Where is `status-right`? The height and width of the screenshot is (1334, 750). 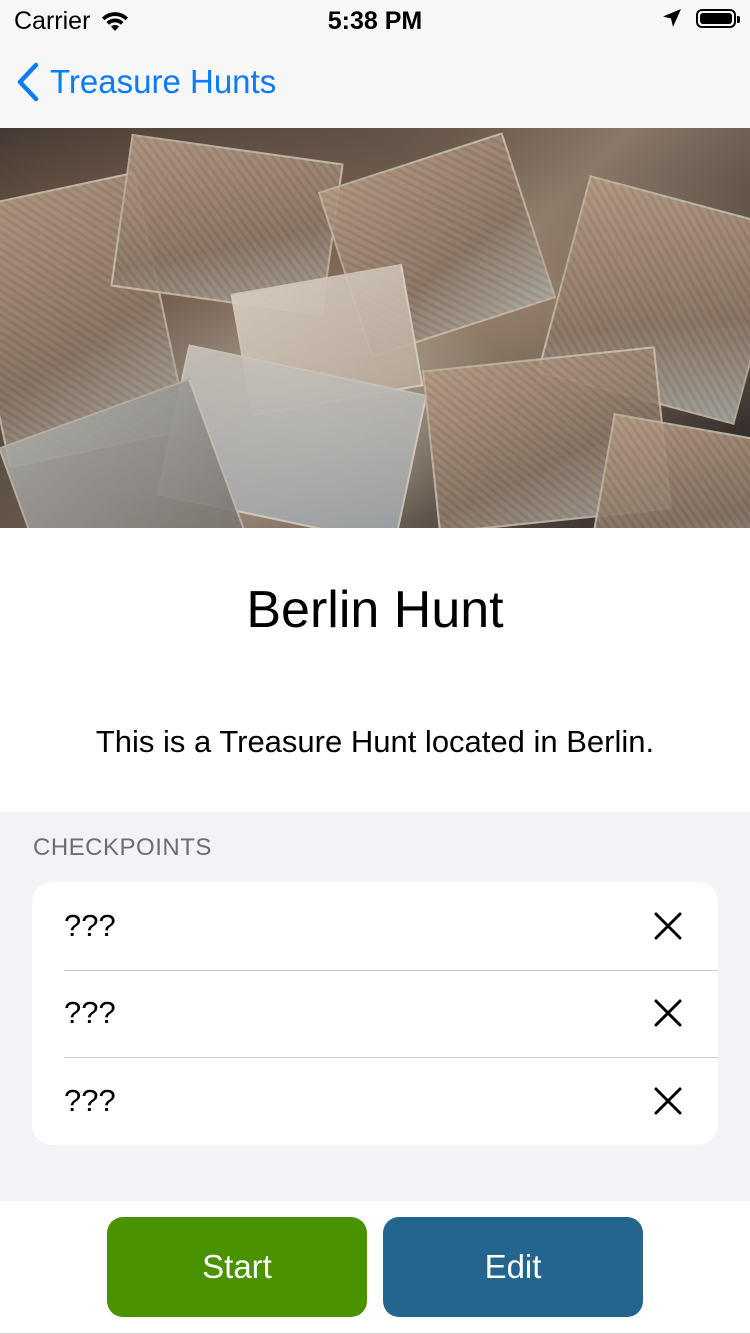
status-right is located at coordinates (701, 18).